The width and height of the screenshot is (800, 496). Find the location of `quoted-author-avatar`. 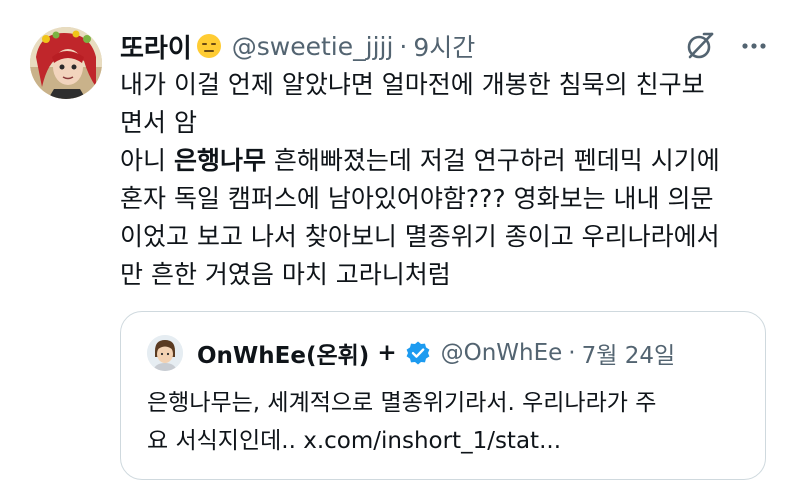

quoted-author-avatar is located at coordinates (165, 353).